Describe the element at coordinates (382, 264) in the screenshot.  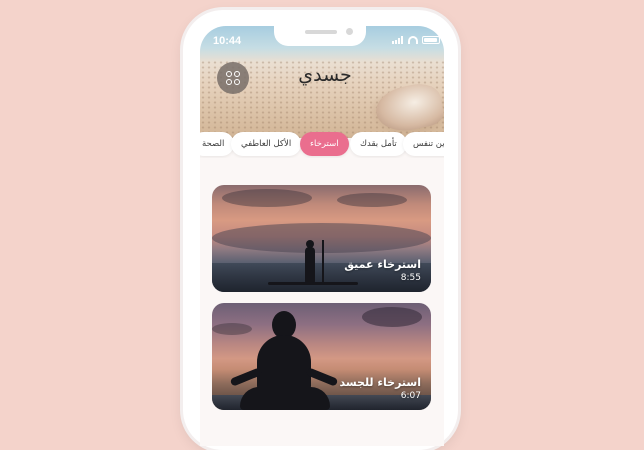
I see `session-title: استرخاء عميق` at that location.